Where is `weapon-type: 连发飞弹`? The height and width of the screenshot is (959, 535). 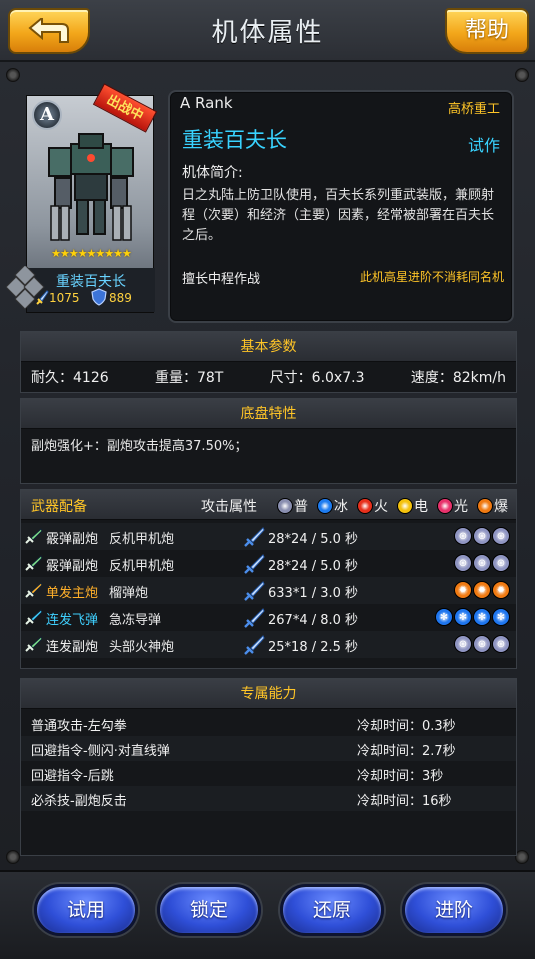 weapon-type: 连发飞弹 is located at coordinates (72, 620).